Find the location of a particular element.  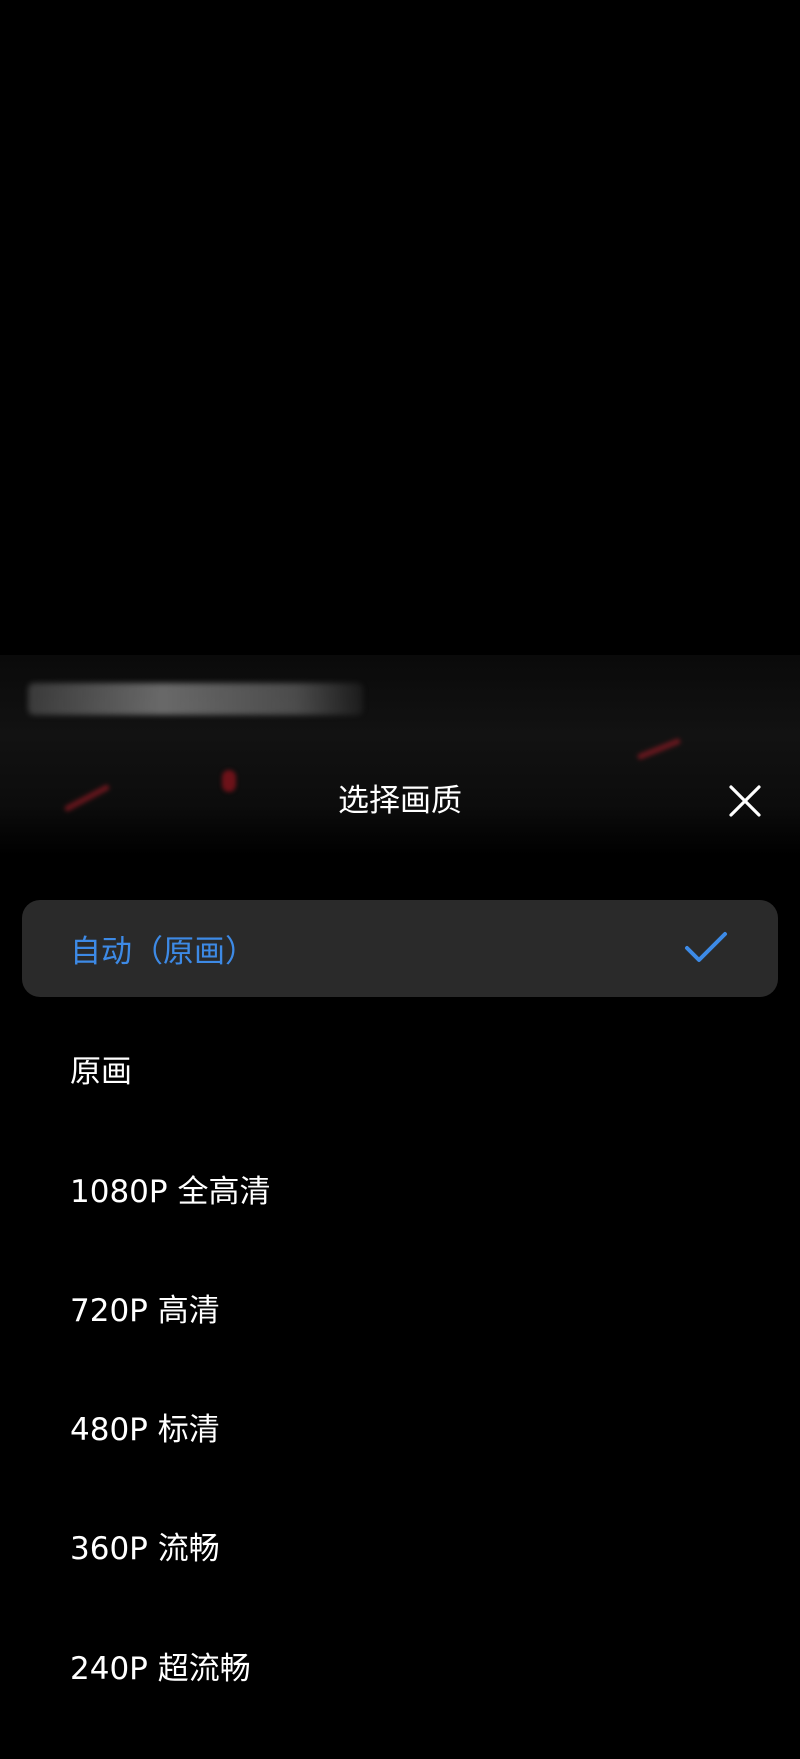

quality-option-original: 原画 is located at coordinates (400, 1068).